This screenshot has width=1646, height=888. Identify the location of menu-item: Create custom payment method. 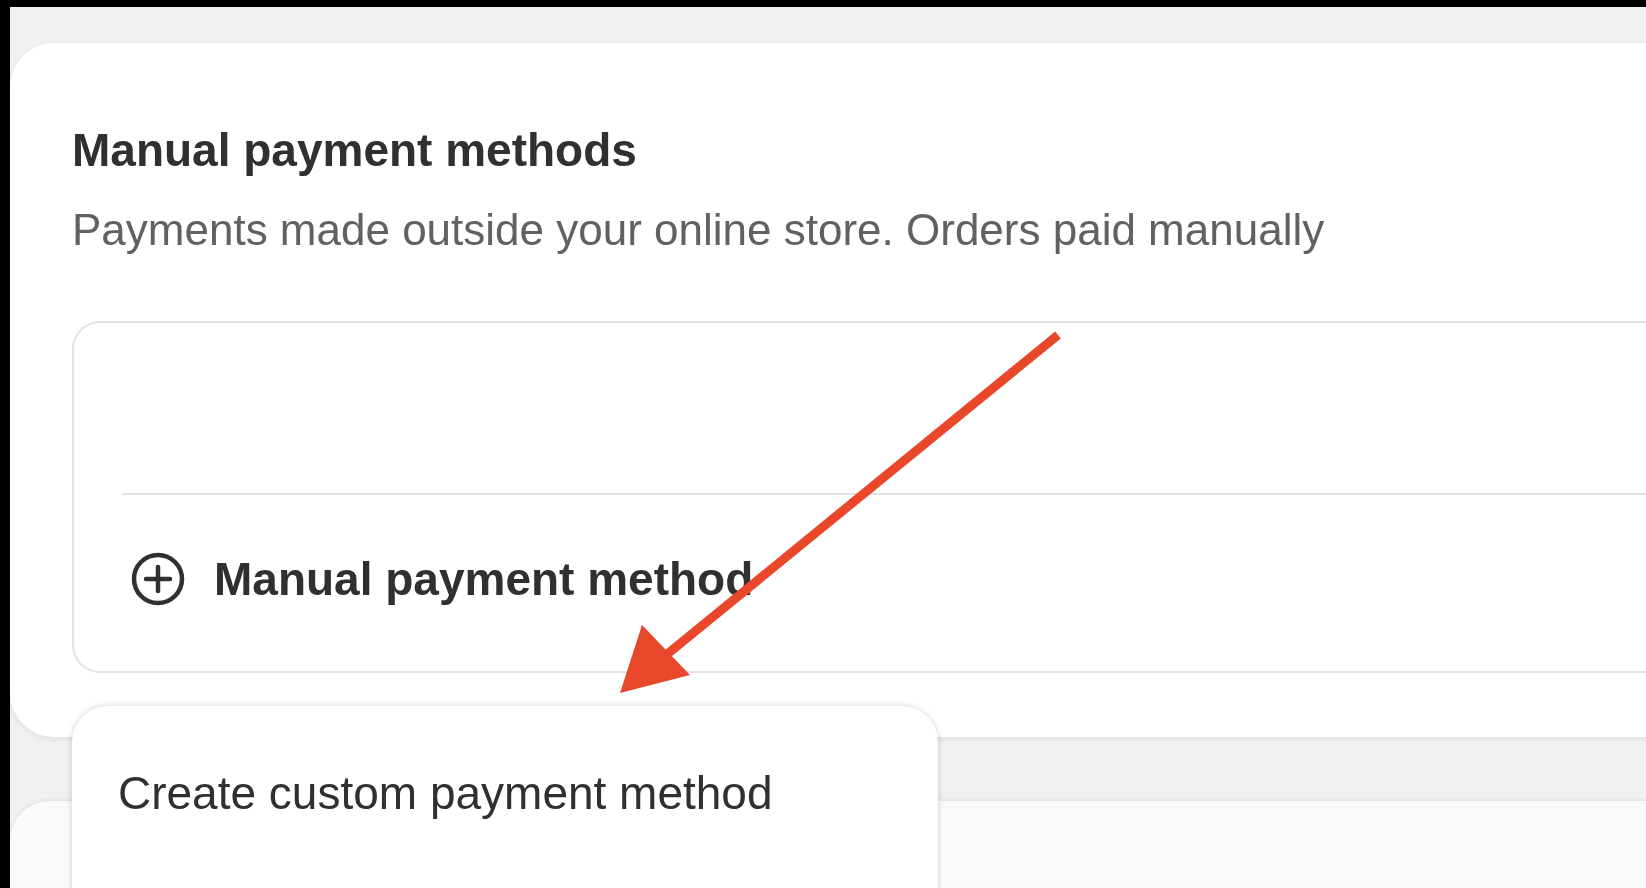
(505, 763).